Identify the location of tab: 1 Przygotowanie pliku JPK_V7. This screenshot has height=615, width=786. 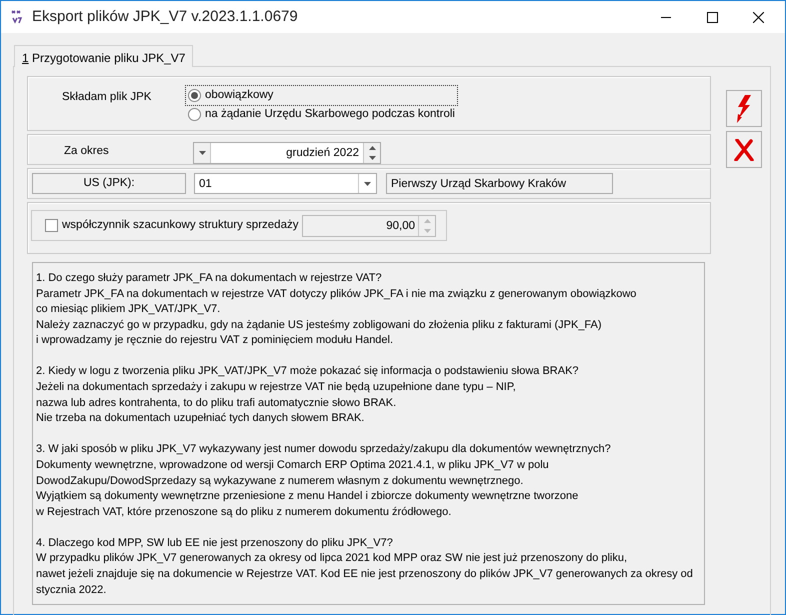
(104, 56).